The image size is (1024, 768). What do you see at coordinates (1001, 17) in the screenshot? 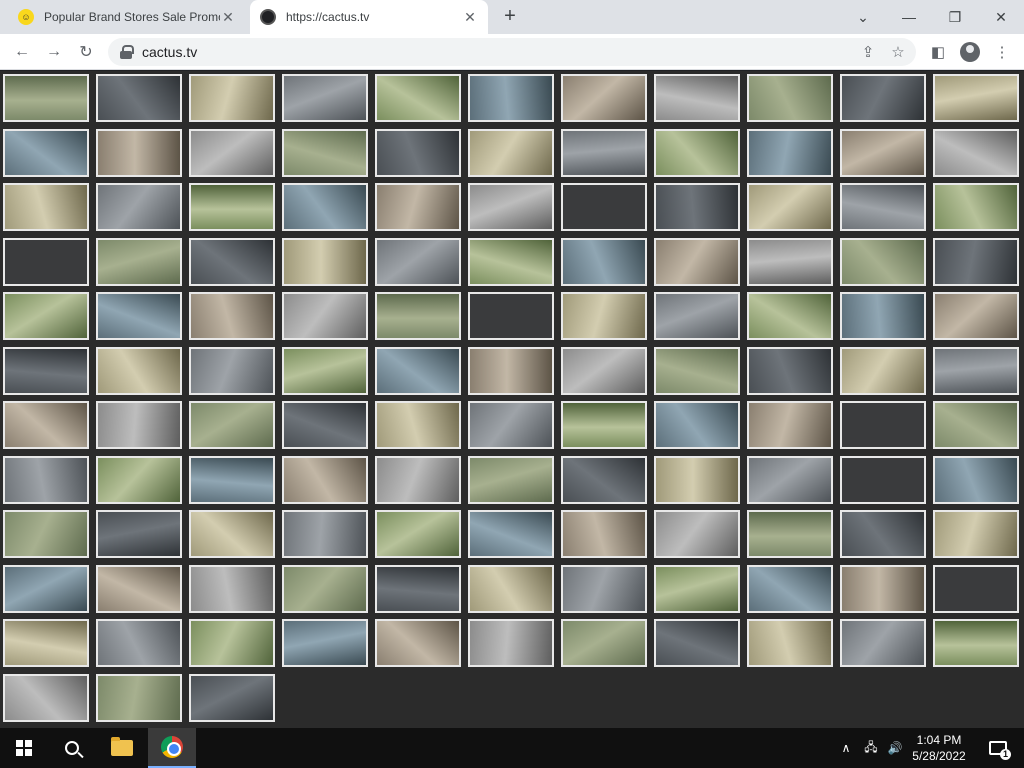
I see `window-close-button: ✕` at bounding box center [1001, 17].